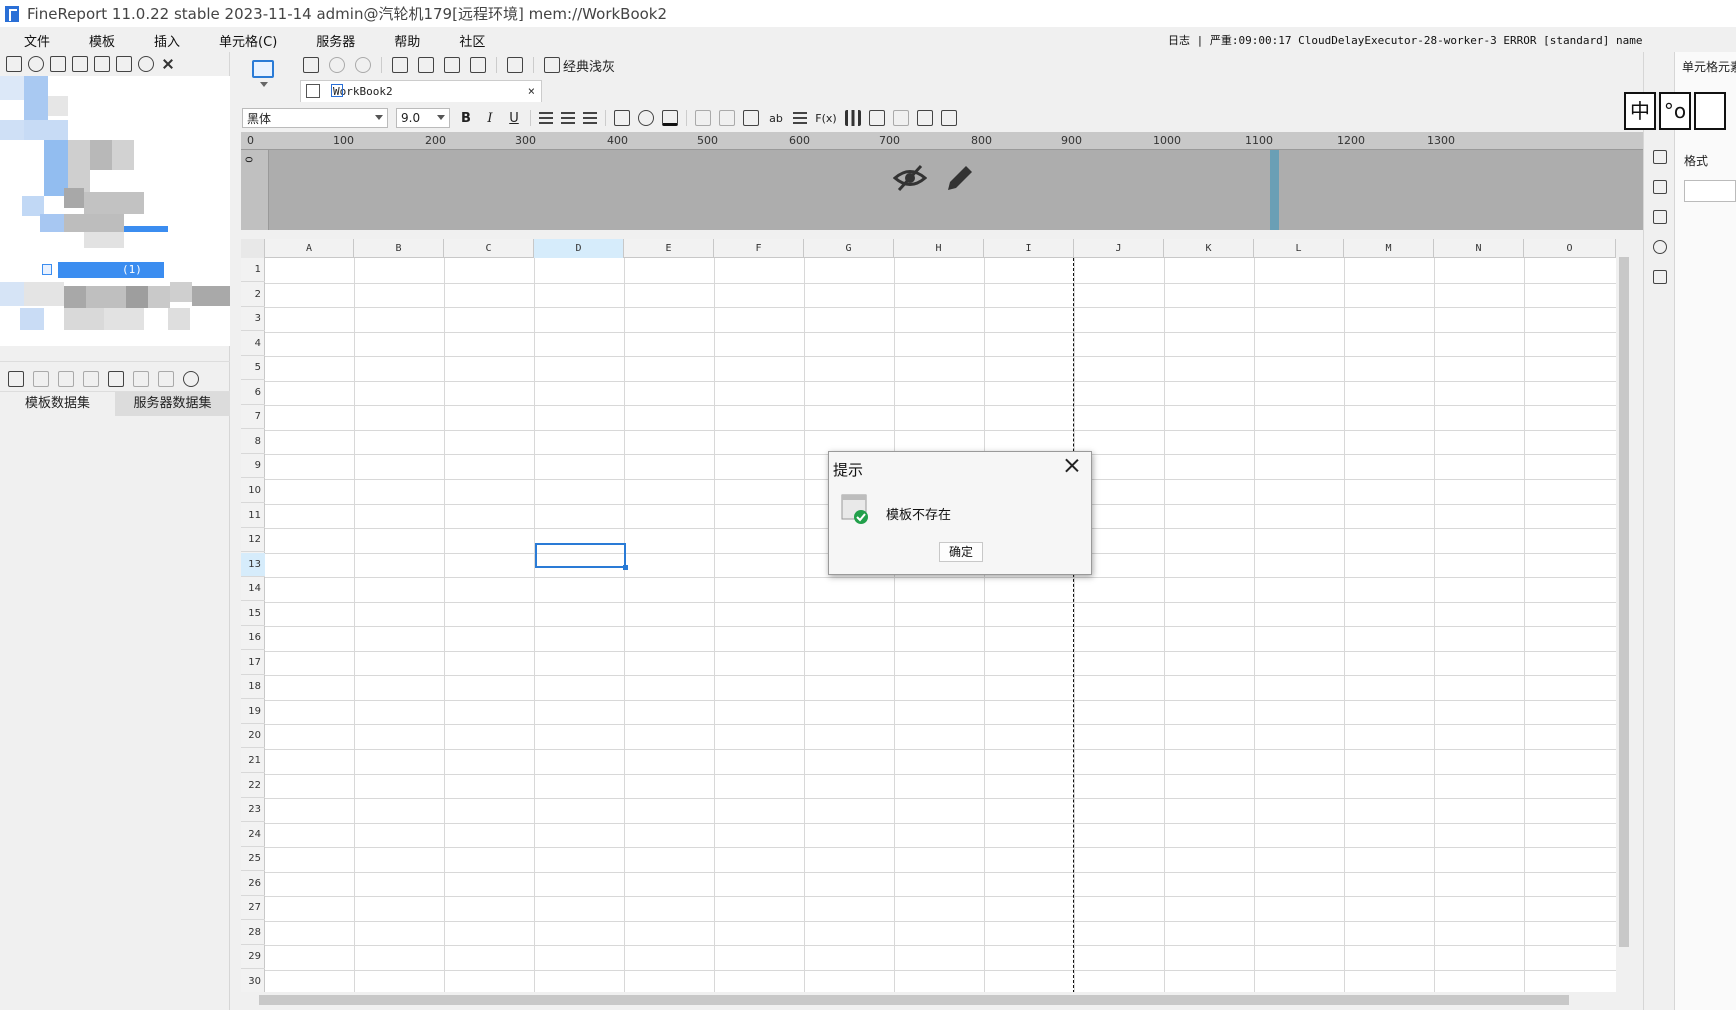 The height and width of the screenshot is (1010, 1736). What do you see at coordinates (66, 378) in the screenshot?
I see `delete-dataset-icon` at bounding box center [66, 378].